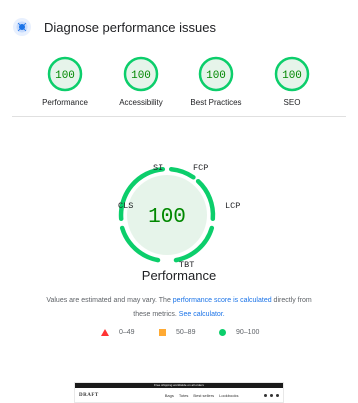  What do you see at coordinates (167, 217) in the screenshot?
I see `gauge-score: 100` at bounding box center [167, 217].